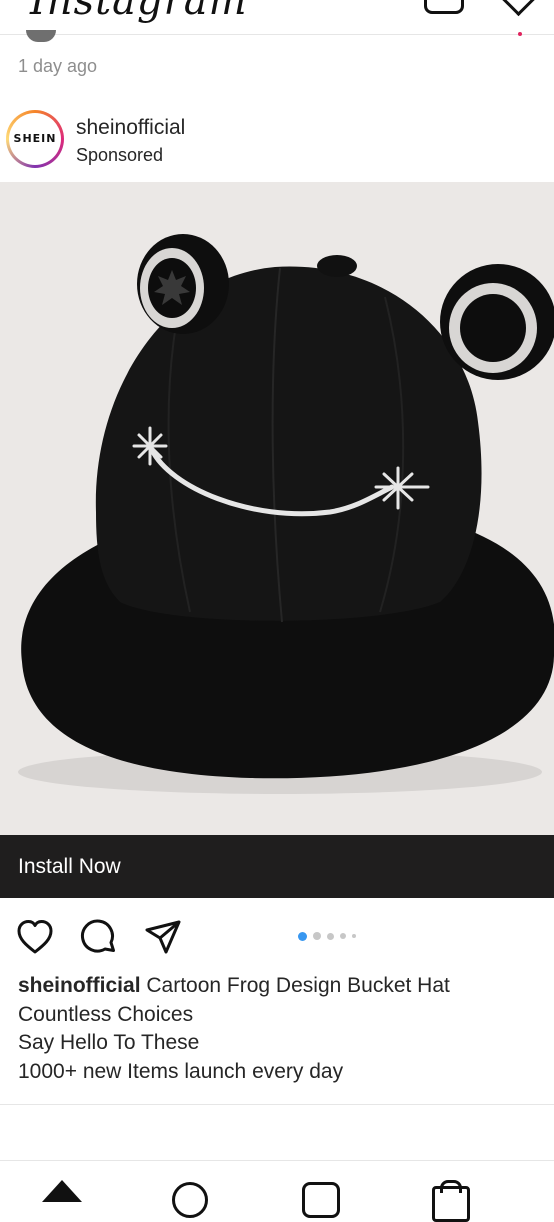 The image size is (554, 1222). What do you see at coordinates (69, 867) in the screenshot?
I see `install-now-button: Install Now` at bounding box center [69, 867].